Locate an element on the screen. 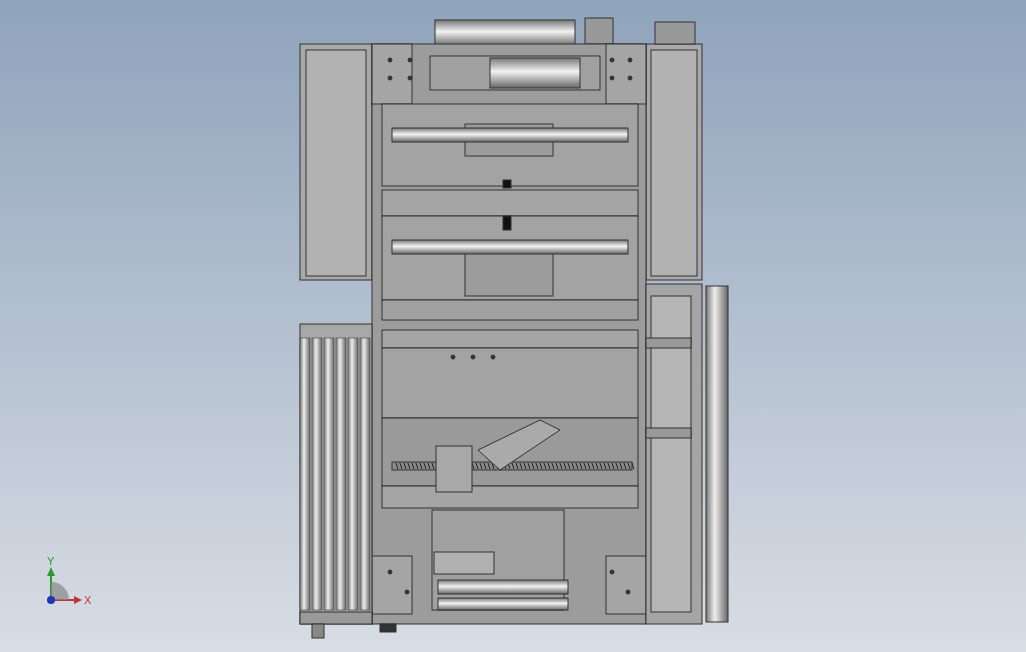  y-axis-label: Y is located at coordinates (51, 561).